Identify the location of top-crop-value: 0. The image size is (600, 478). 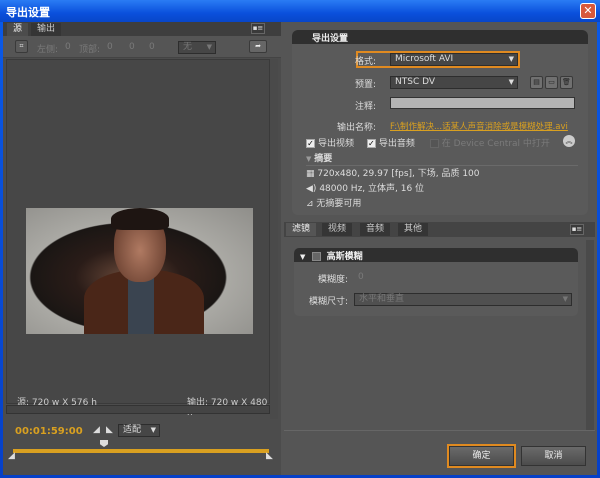
(110, 47).